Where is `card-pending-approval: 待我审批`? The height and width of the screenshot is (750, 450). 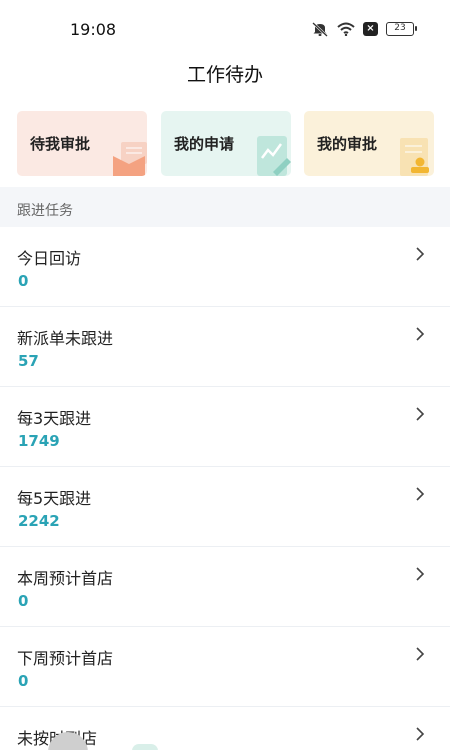
card-pending-approval: 待我审批 is located at coordinates (82, 143).